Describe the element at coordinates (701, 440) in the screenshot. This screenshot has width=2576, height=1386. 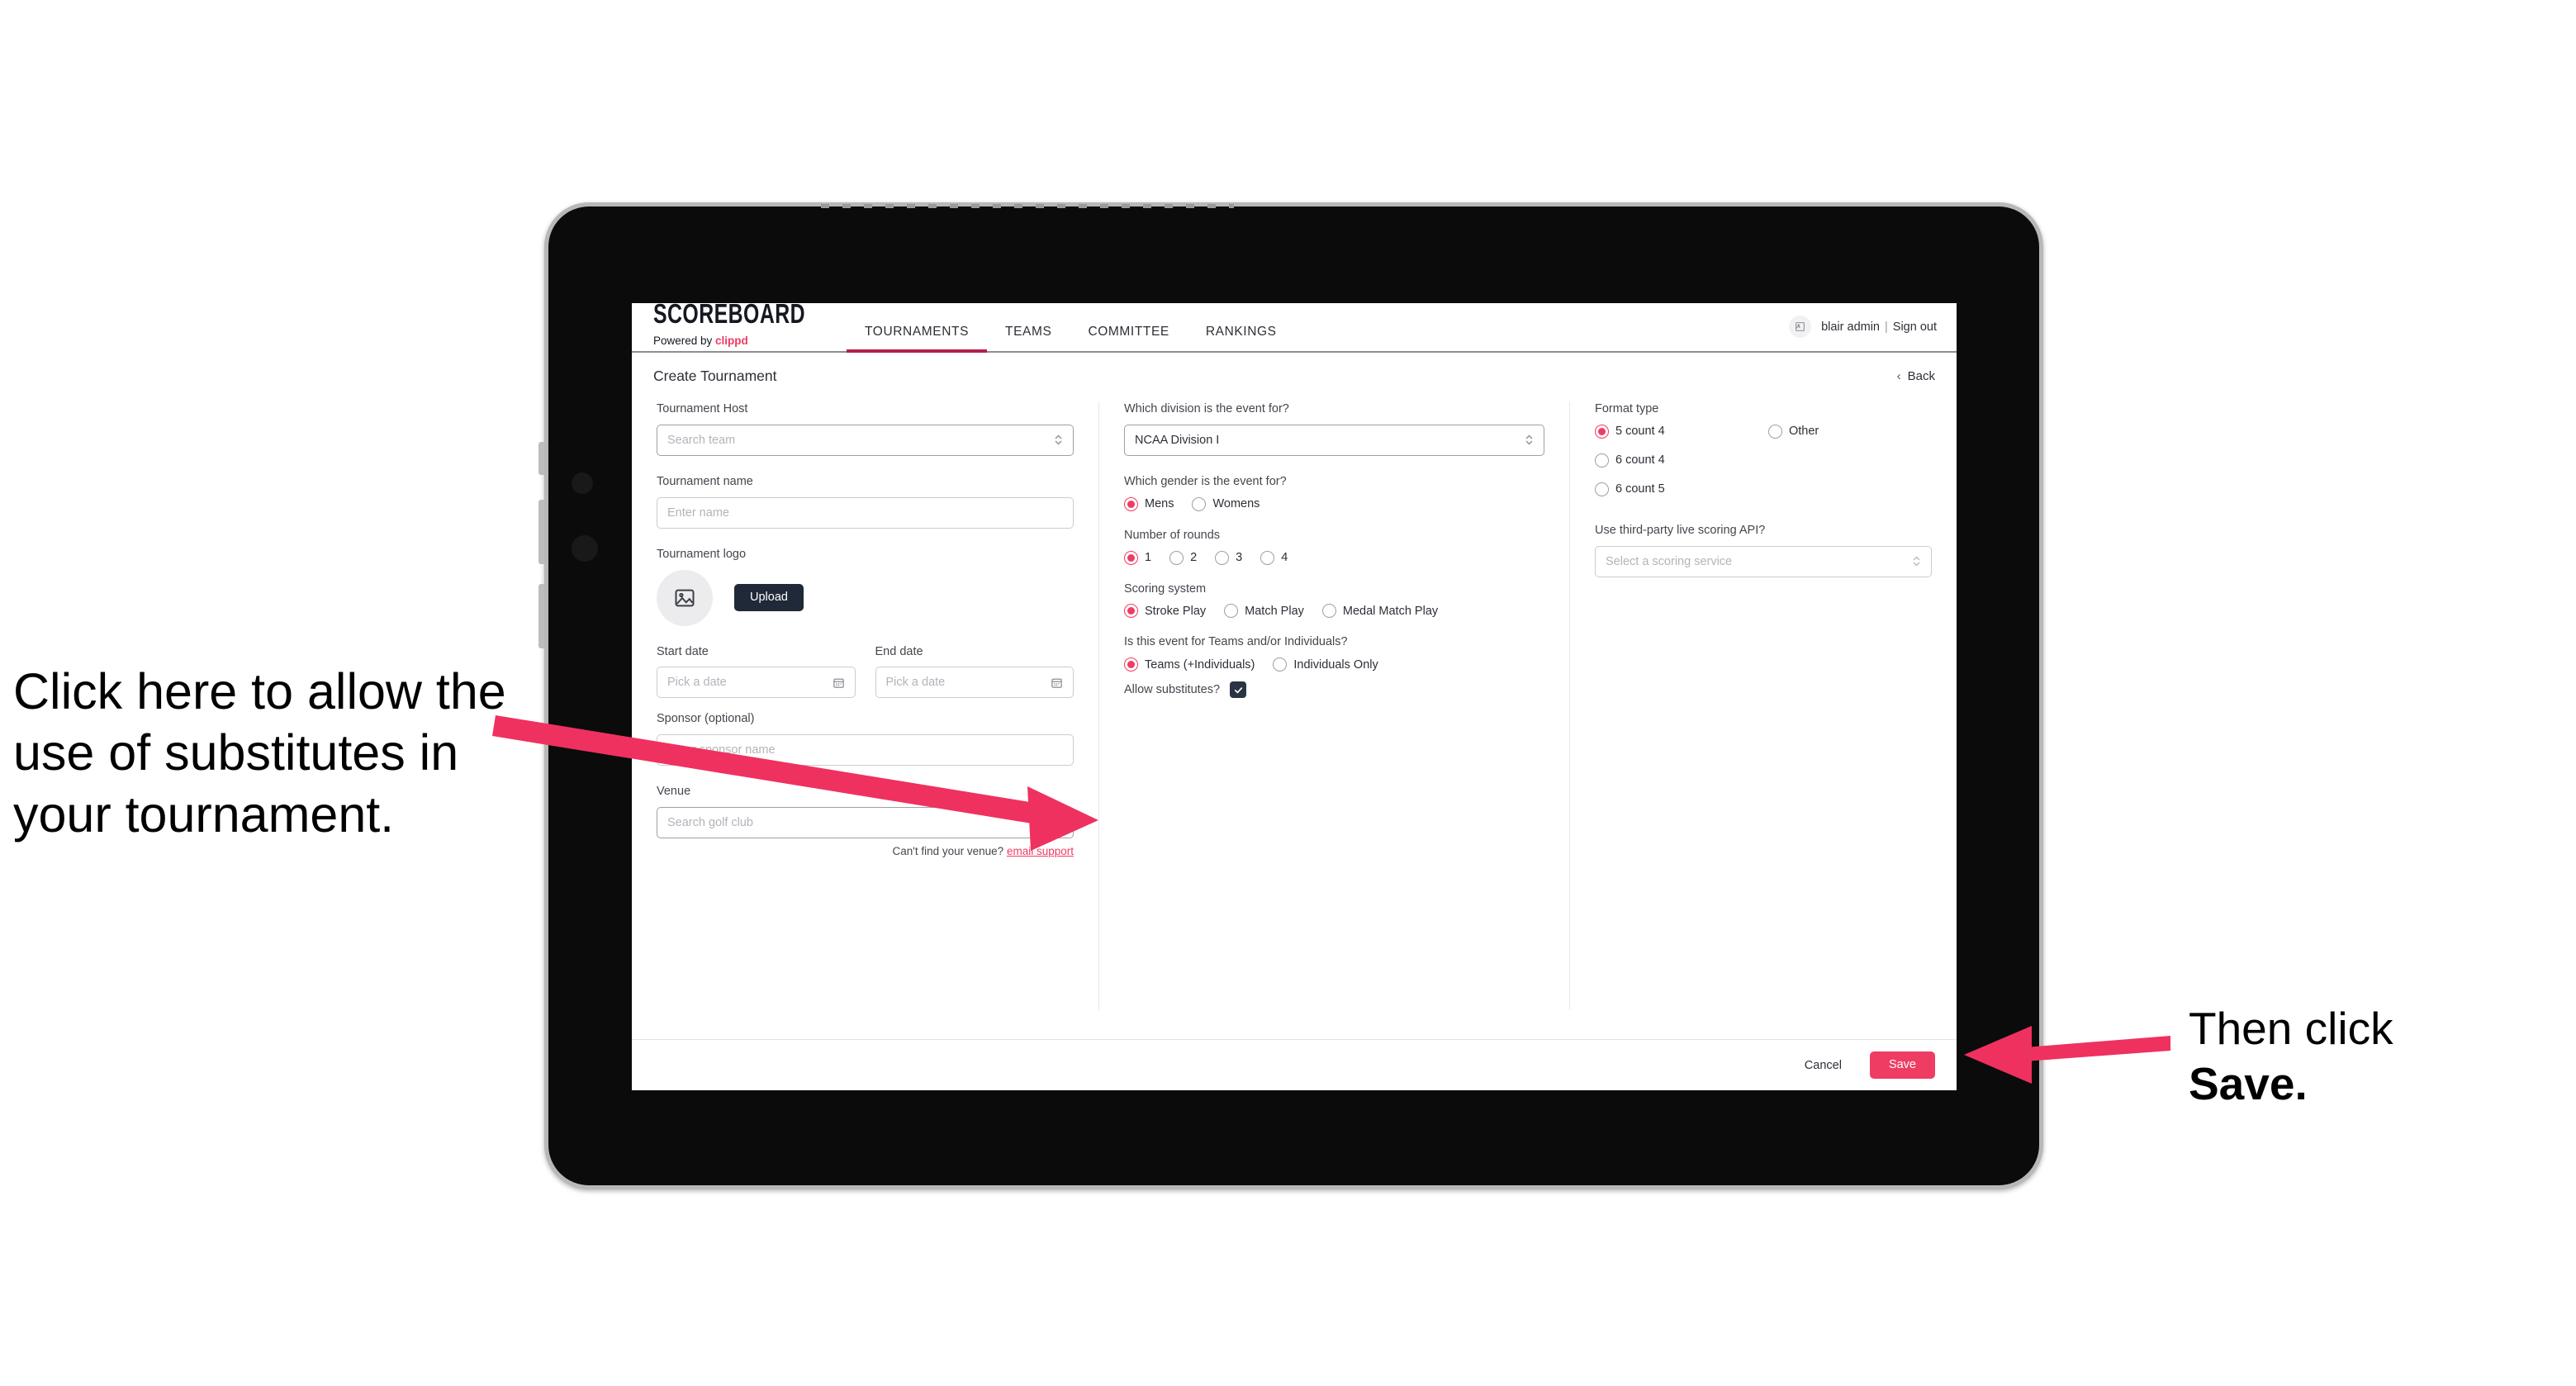
I see `tournament-host-placeholder: Search team` at that location.